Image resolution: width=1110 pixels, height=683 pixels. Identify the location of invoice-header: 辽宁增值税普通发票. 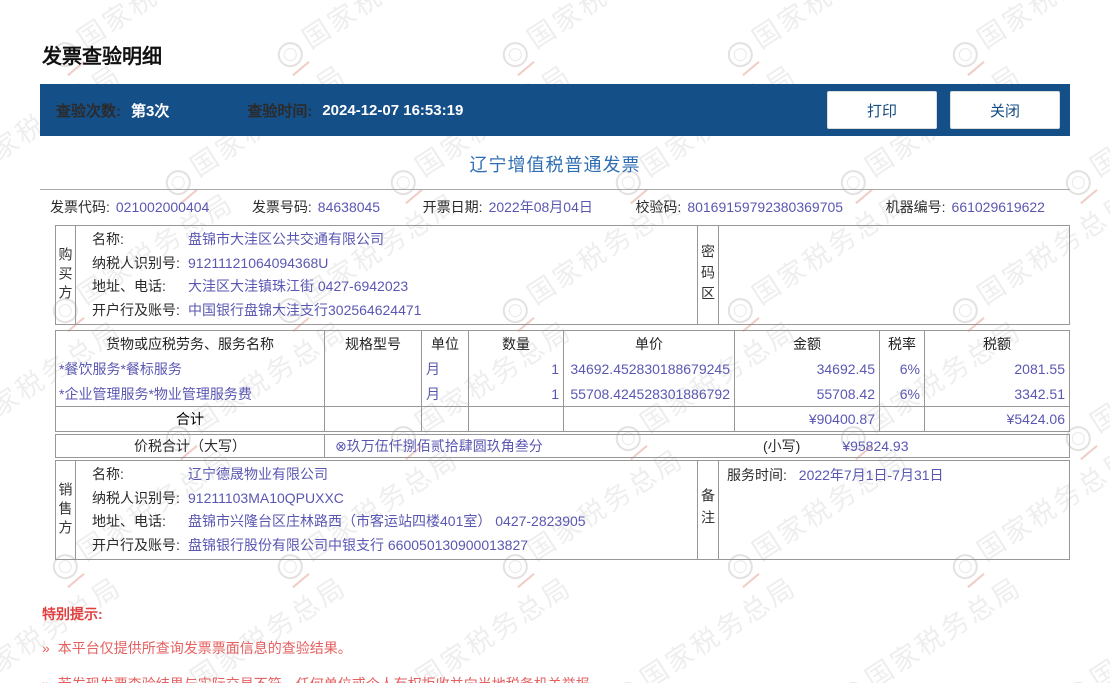
(555, 163).